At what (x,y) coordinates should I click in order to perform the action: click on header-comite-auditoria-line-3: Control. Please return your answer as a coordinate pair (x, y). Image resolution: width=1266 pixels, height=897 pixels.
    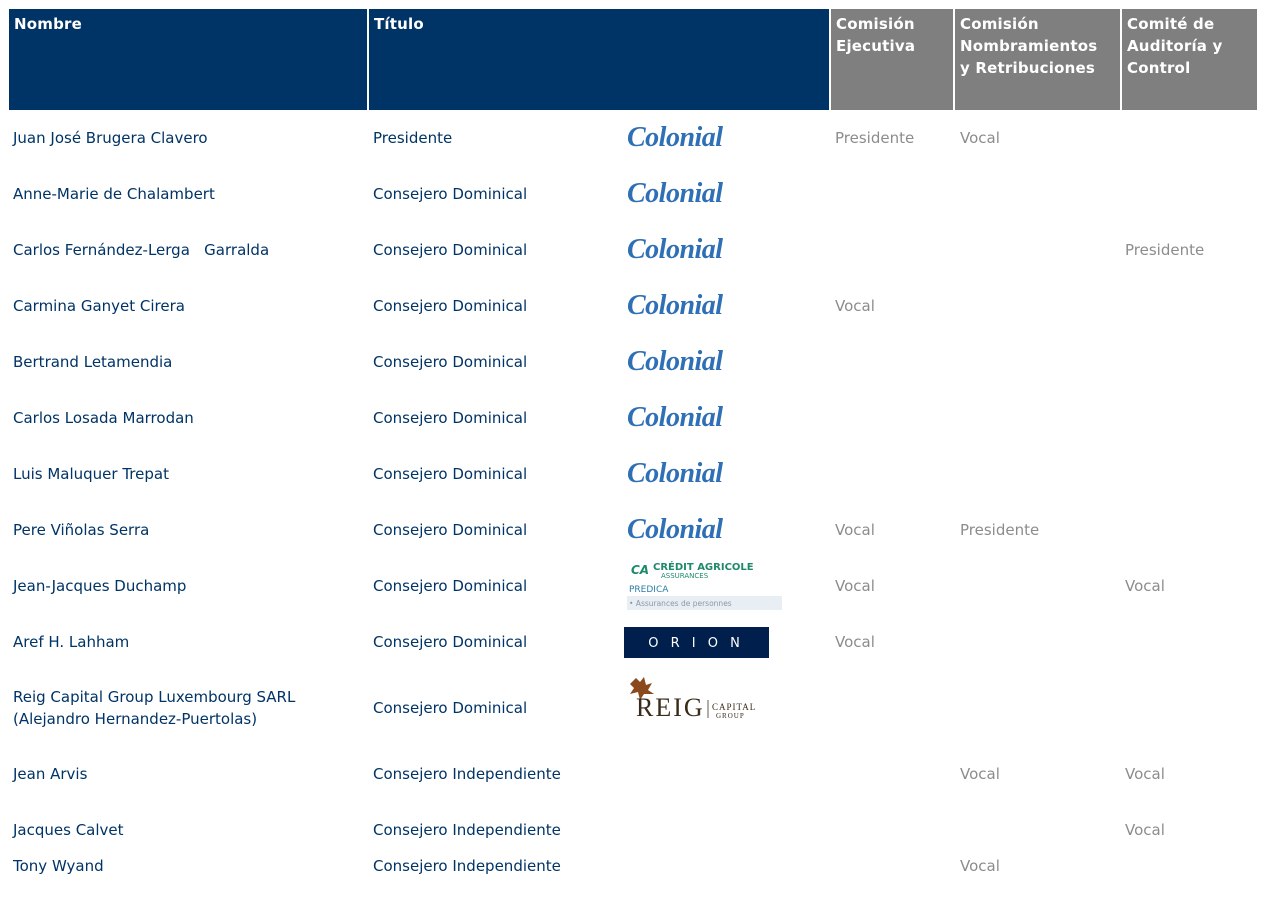
    Looking at the image, I should click on (1159, 68).